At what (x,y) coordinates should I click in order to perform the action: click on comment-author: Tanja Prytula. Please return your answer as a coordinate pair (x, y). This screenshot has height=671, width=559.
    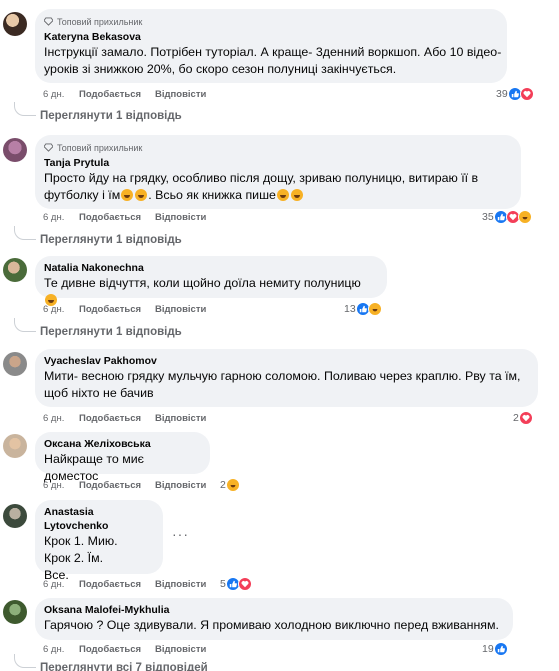
    Looking at the image, I should click on (277, 163).